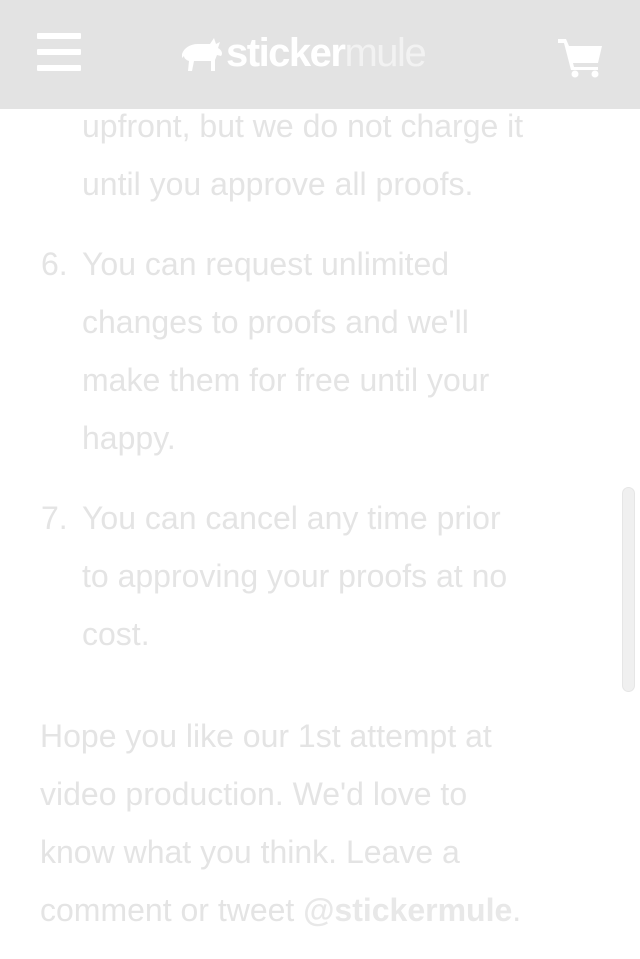  What do you see at coordinates (172, 910) in the screenshot?
I see `paragraph-text: comment or tweet` at bounding box center [172, 910].